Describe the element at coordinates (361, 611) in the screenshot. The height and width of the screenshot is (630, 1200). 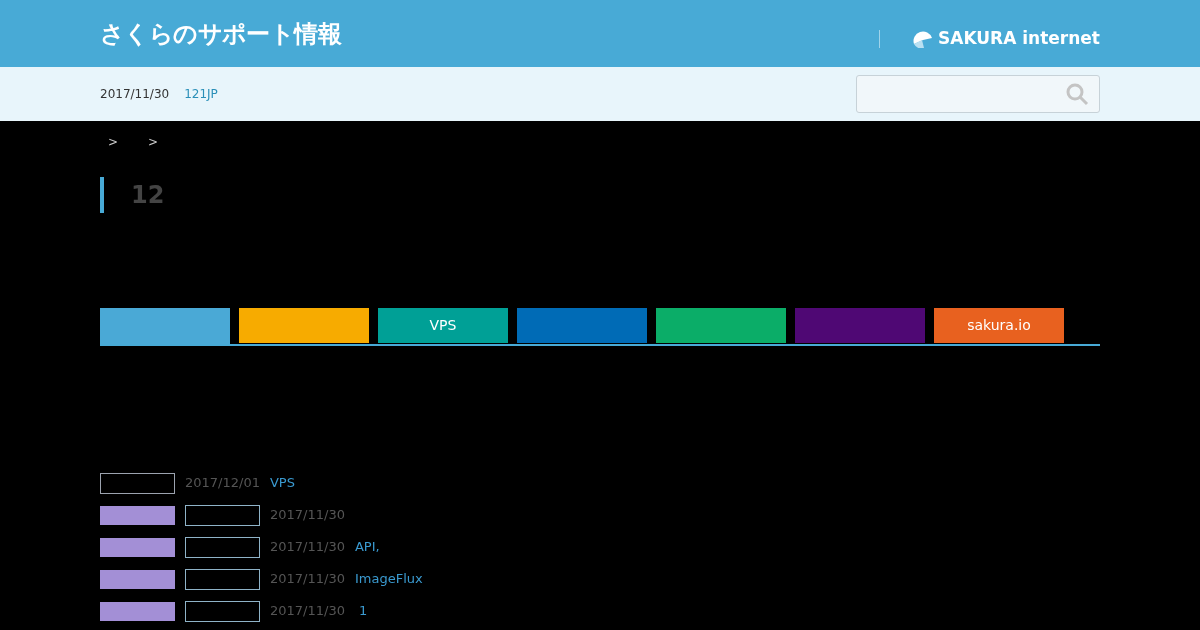
I see `news-link: 1` at that location.